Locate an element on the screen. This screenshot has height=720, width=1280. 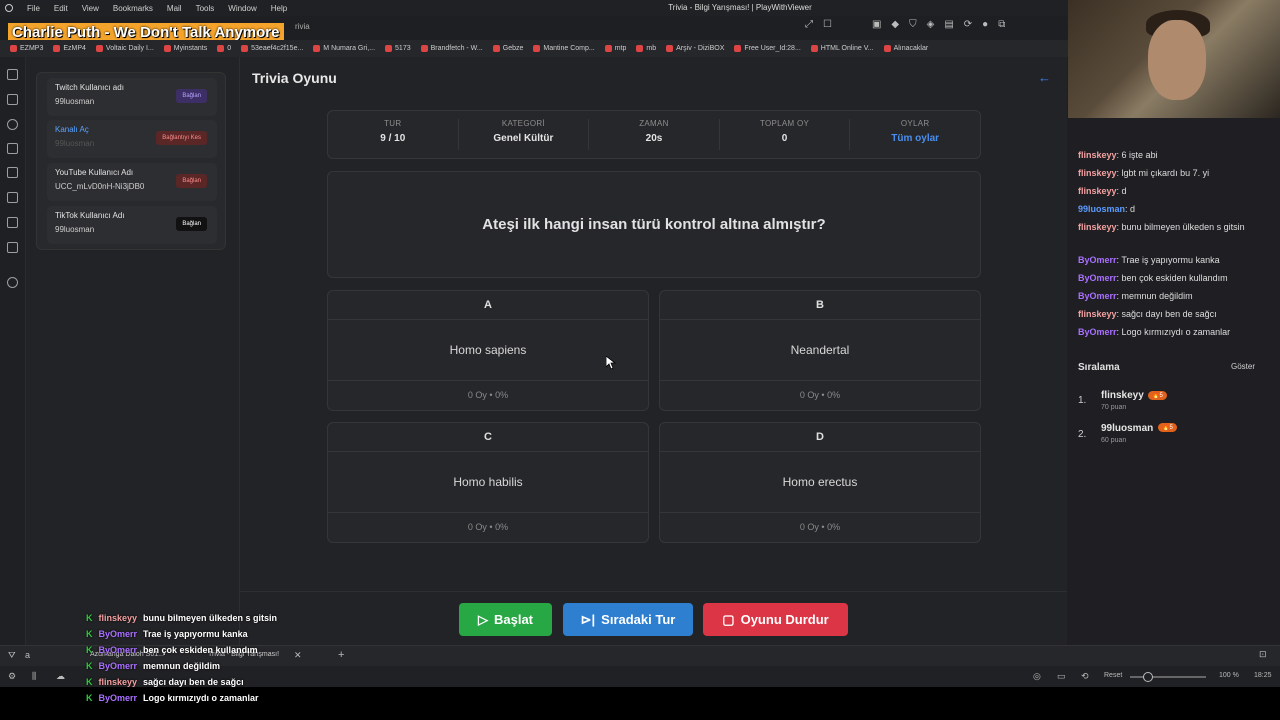
stop-game-button: ▢ Oyunu Durdur is located at coordinates (775, 619).